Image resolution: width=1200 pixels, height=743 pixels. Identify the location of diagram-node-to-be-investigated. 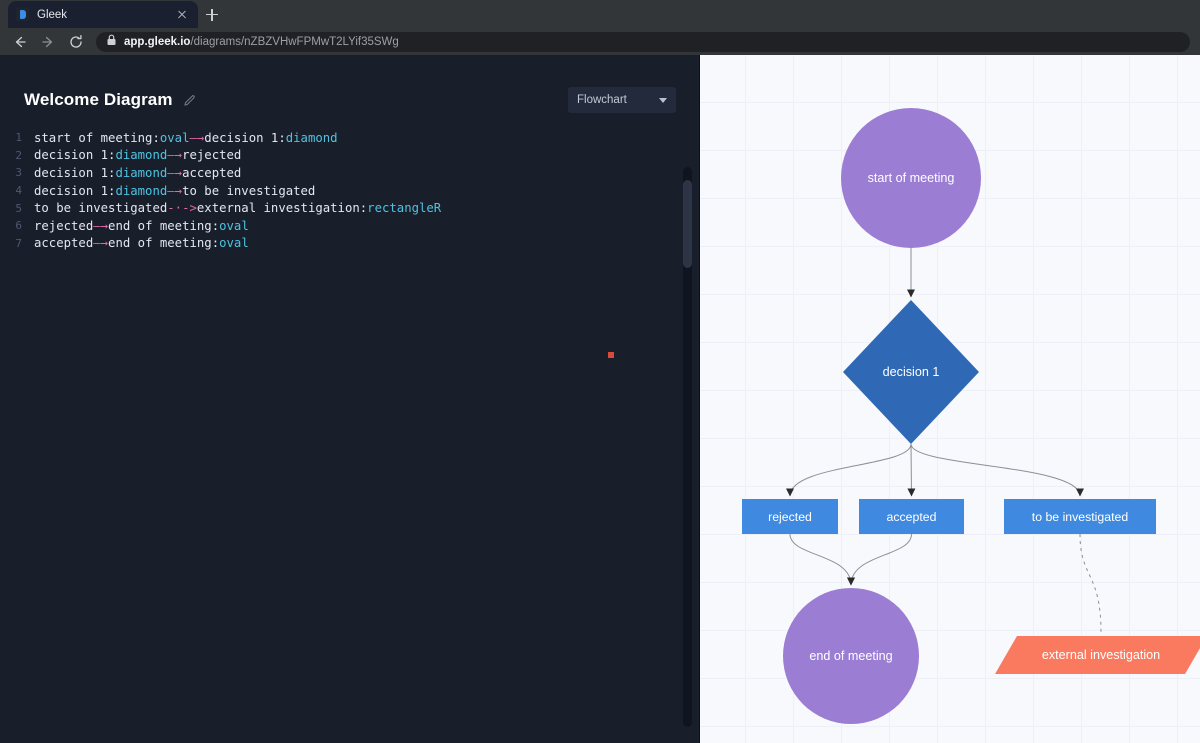
(1080, 516).